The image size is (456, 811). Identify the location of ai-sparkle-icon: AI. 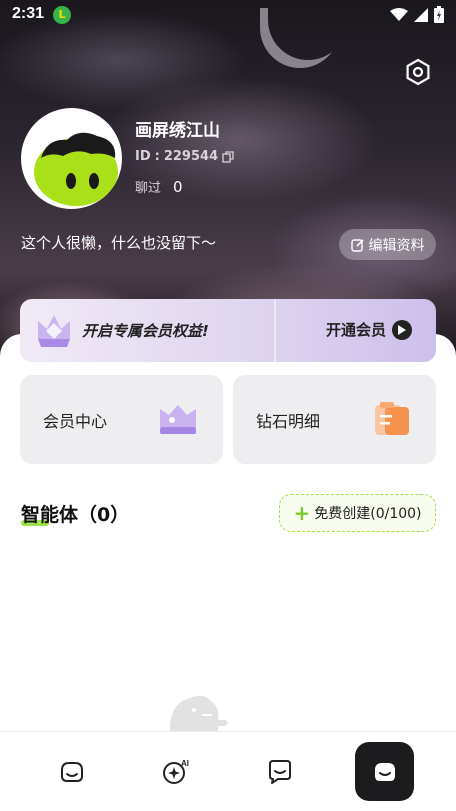
(176, 771).